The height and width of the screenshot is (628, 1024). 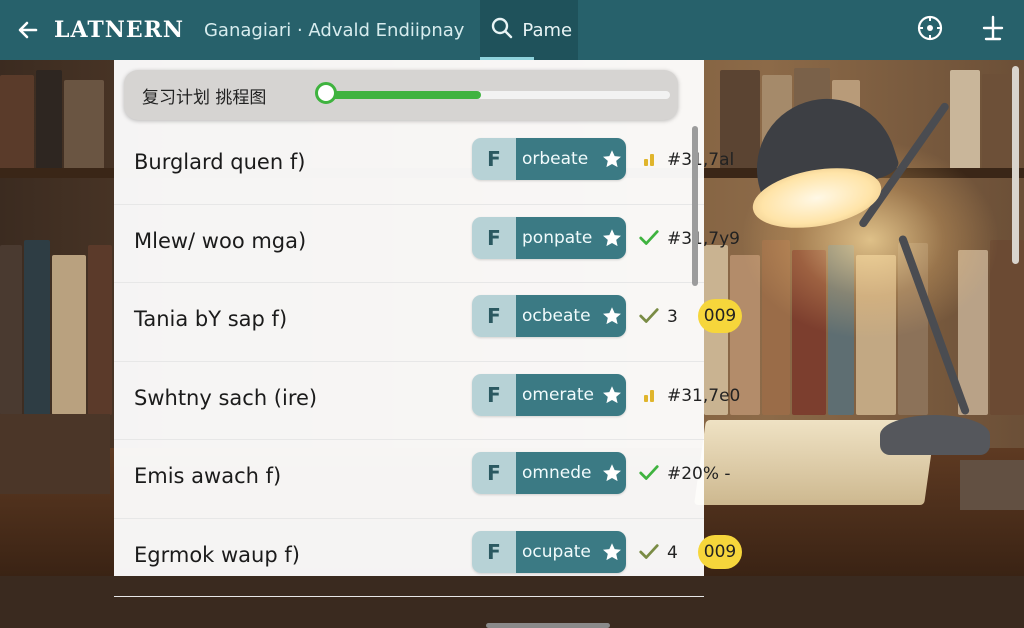 What do you see at coordinates (506, 30) in the screenshot?
I see `search-icon` at bounding box center [506, 30].